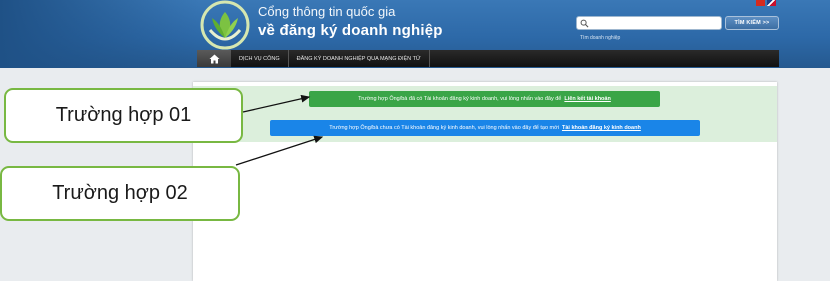 Image resolution: width=830 pixels, height=281 pixels. I want to click on site-title-line2: về đăng ký doanh nghiệp, so click(350, 30).